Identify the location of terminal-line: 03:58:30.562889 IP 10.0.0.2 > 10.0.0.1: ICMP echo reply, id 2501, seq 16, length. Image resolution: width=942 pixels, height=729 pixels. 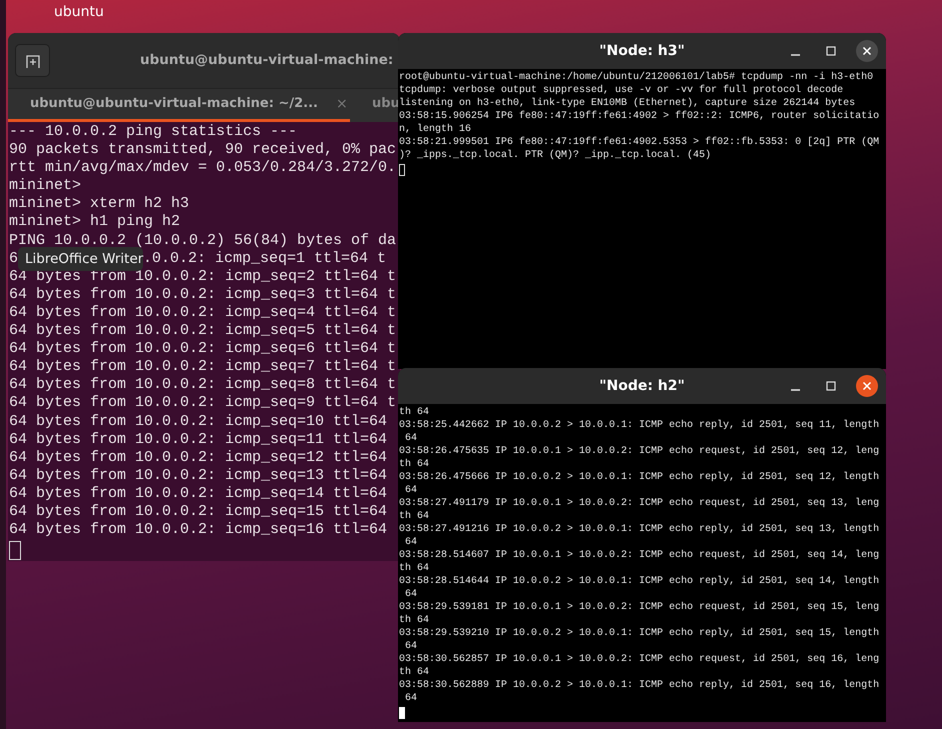
(639, 685).